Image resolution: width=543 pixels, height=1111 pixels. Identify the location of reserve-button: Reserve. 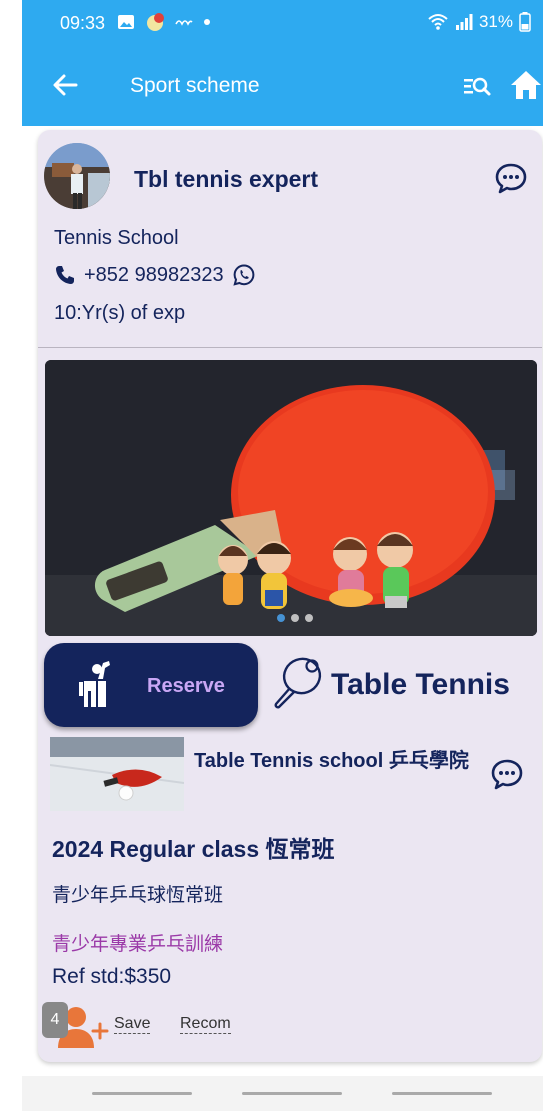
(151, 685).